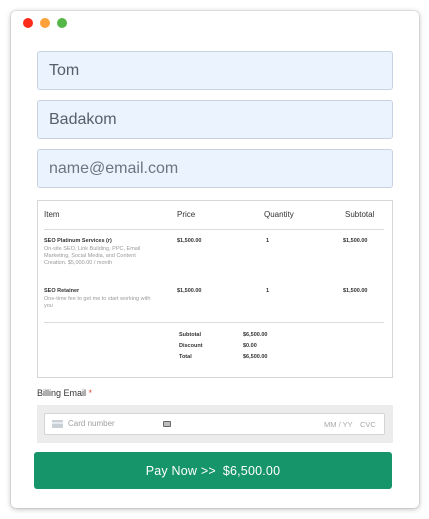  I want to click on total-value: $6,500.00, so click(255, 357).